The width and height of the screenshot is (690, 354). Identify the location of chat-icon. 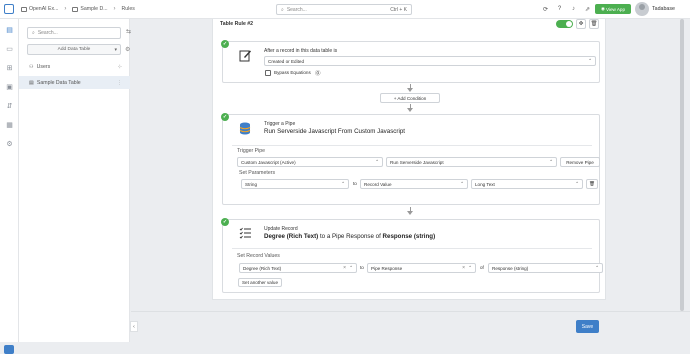
(9, 349).